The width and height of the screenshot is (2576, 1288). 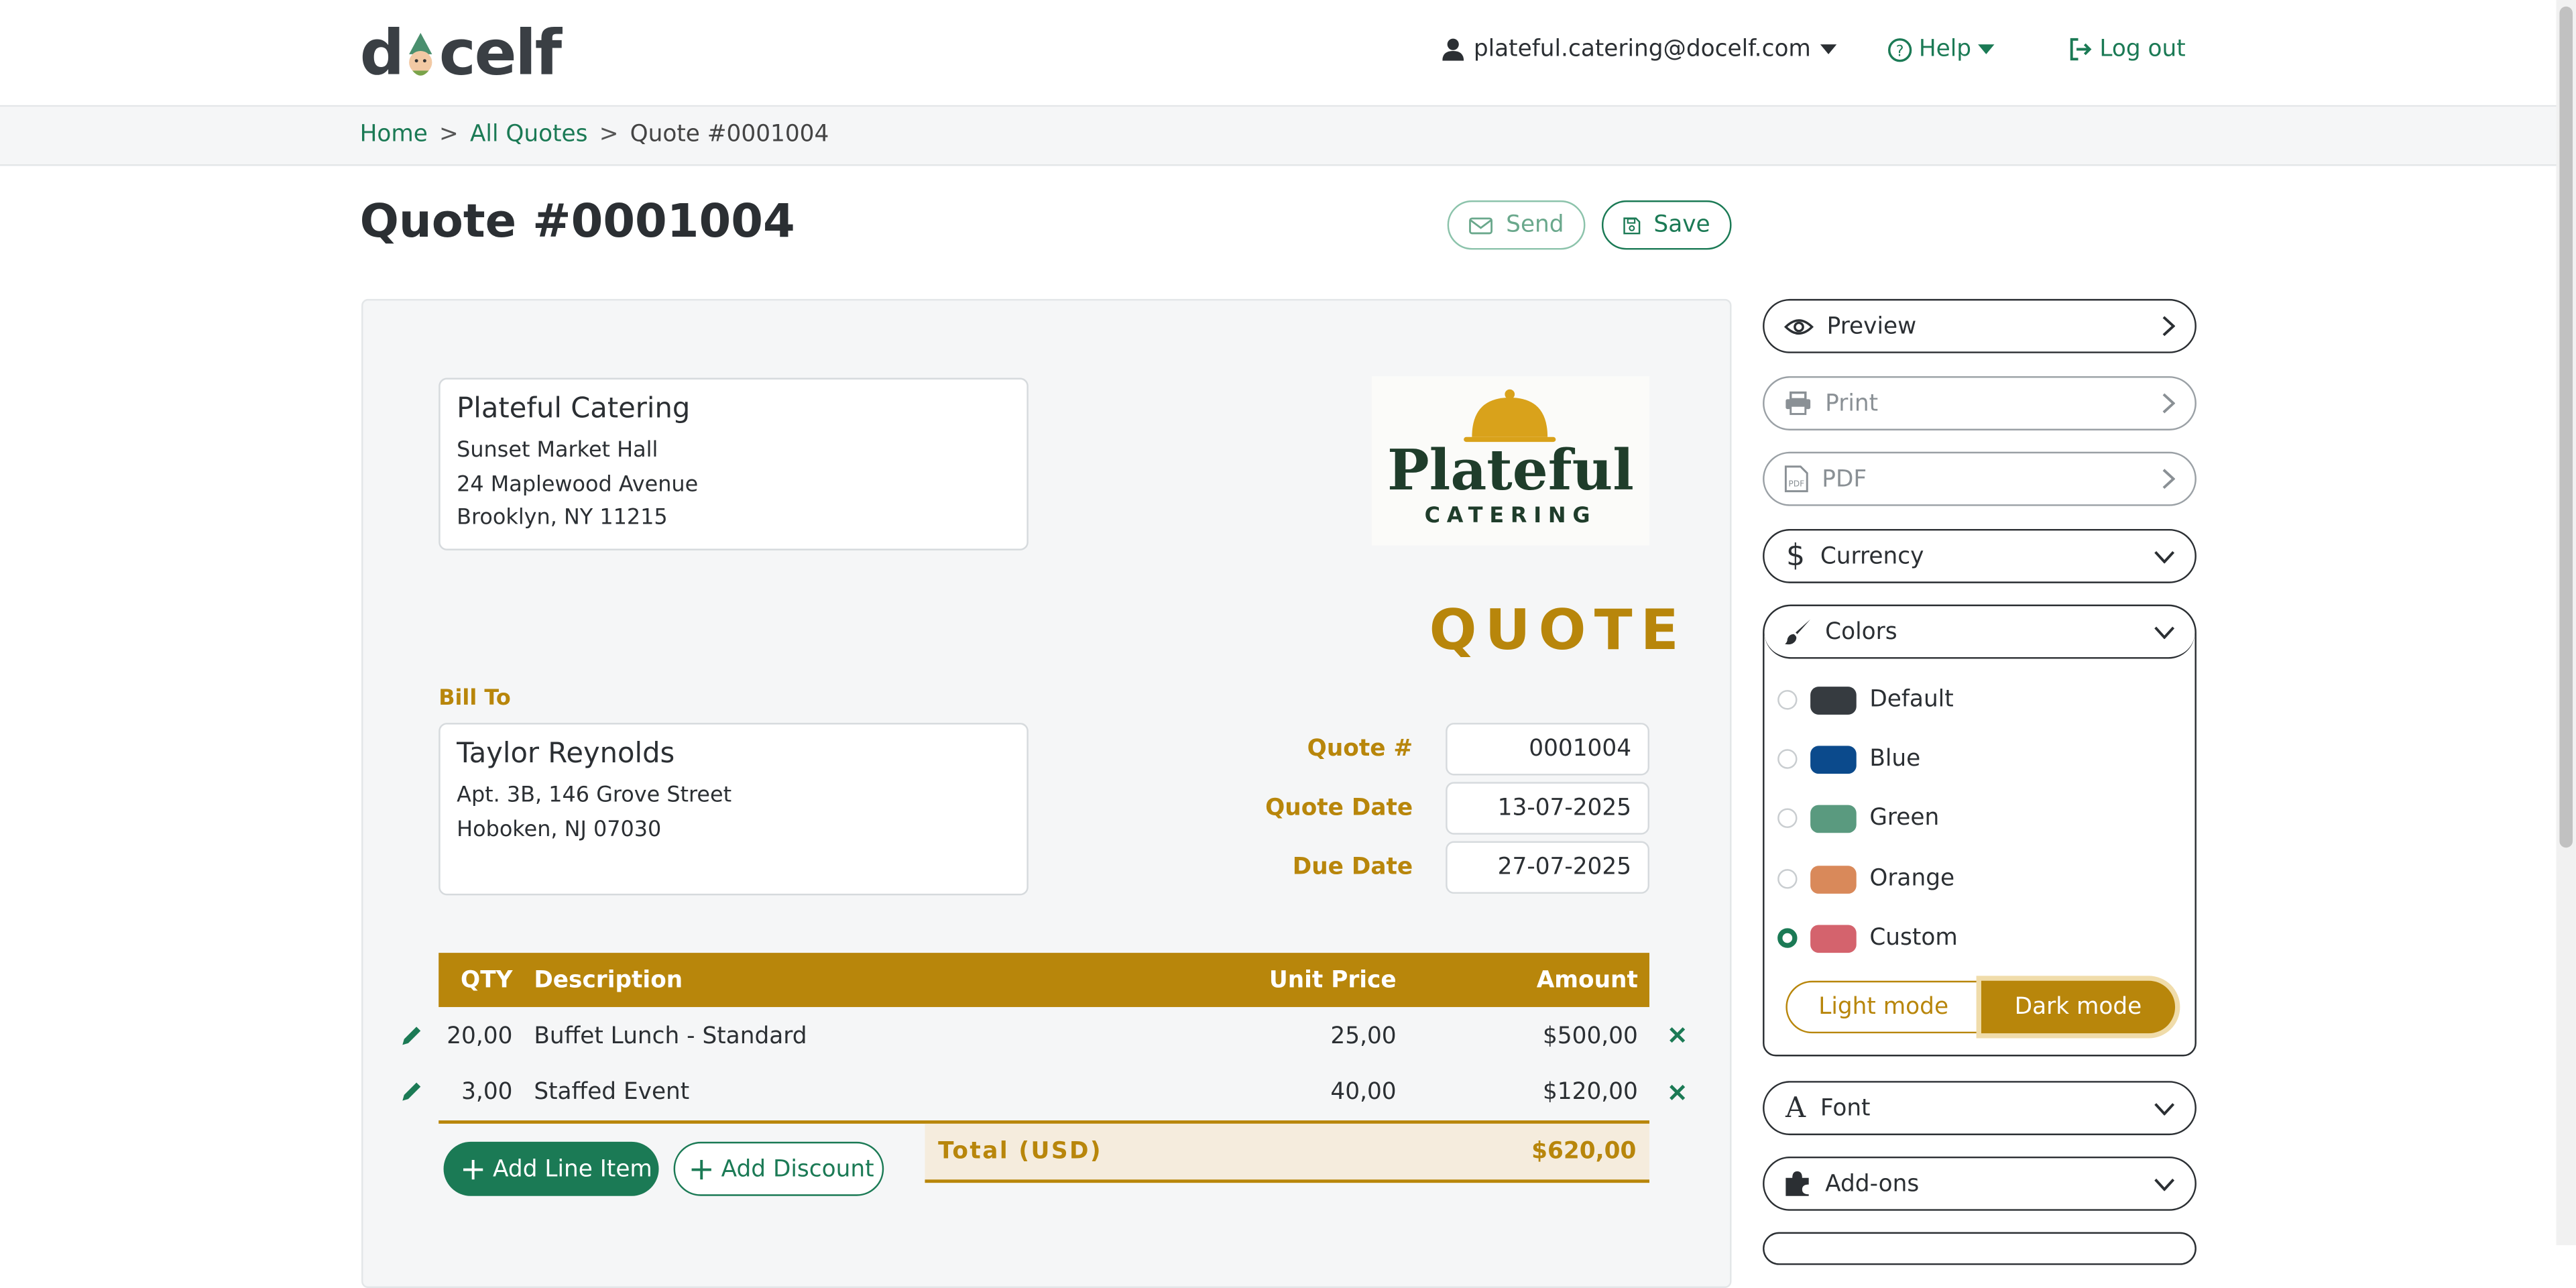 What do you see at coordinates (2164, 632) in the screenshot?
I see `chevron-down-icon` at bounding box center [2164, 632].